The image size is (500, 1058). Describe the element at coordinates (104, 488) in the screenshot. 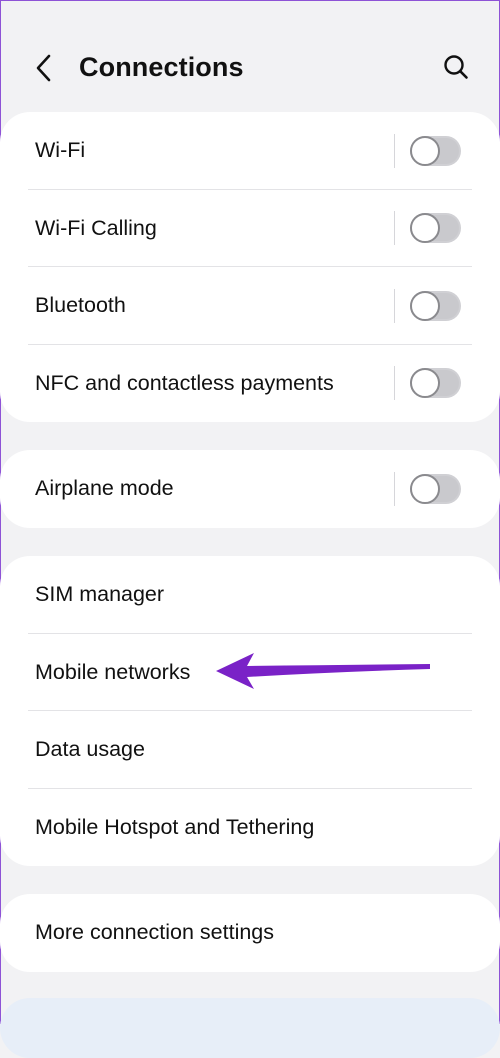

I see `setting-label: Airplane mode` at that location.